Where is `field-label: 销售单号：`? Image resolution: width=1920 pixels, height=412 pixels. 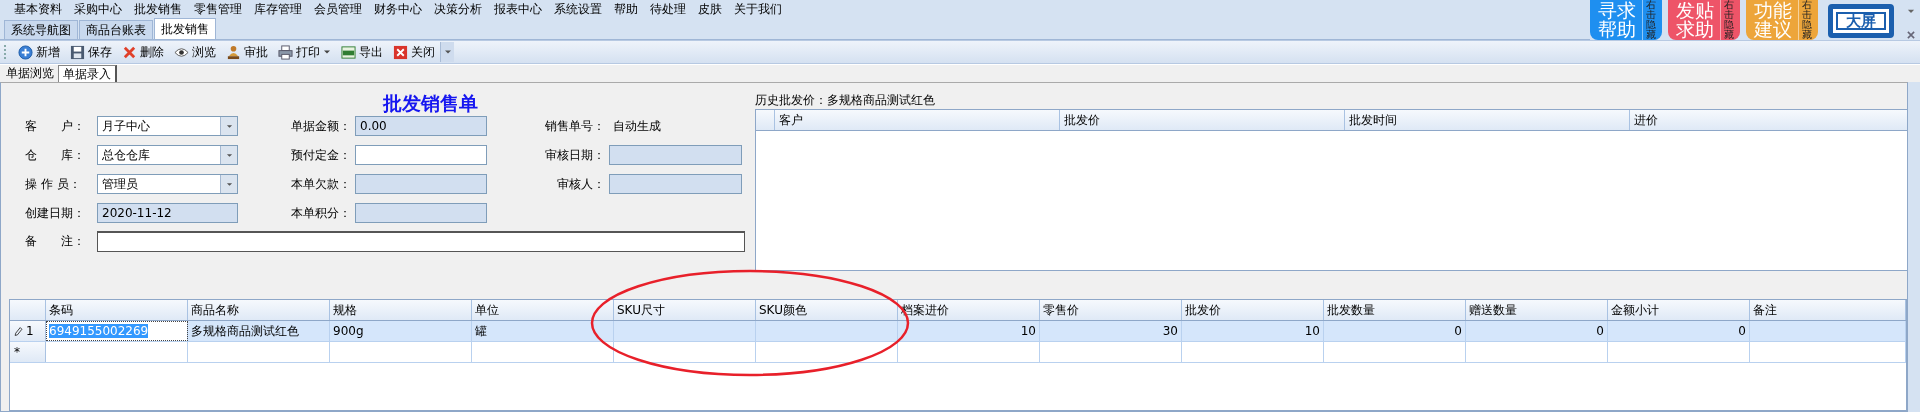 field-label: 销售单号： is located at coordinates (575, 126).